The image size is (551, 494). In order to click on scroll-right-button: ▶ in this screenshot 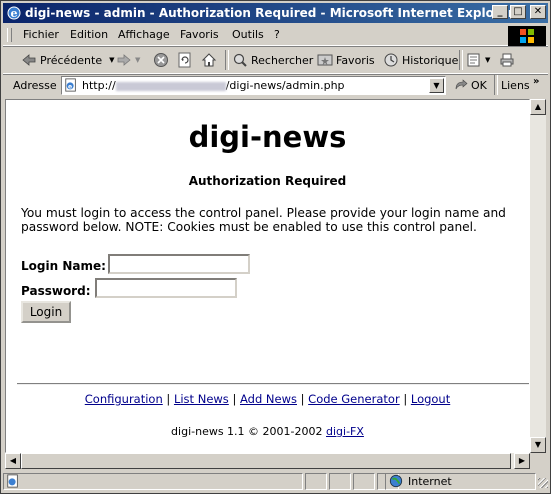, I will do `click(522, 461)`.